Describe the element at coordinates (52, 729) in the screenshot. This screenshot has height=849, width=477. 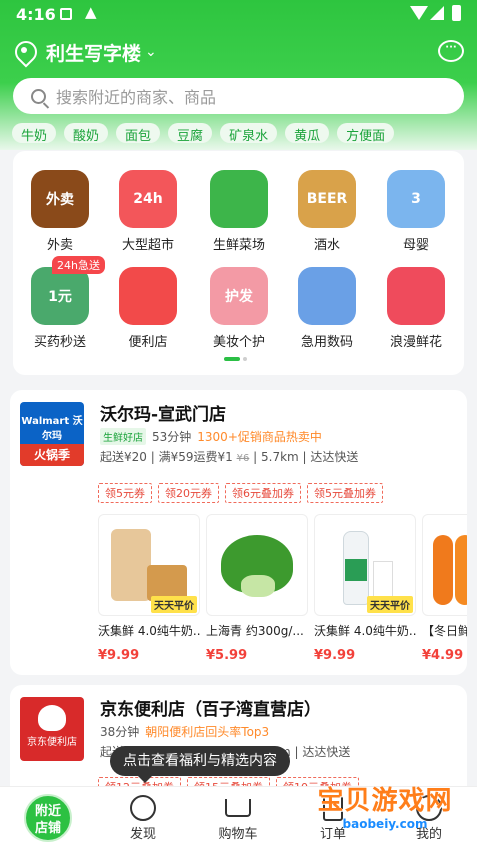
I see `store-logo: 京东便利店` at that location.